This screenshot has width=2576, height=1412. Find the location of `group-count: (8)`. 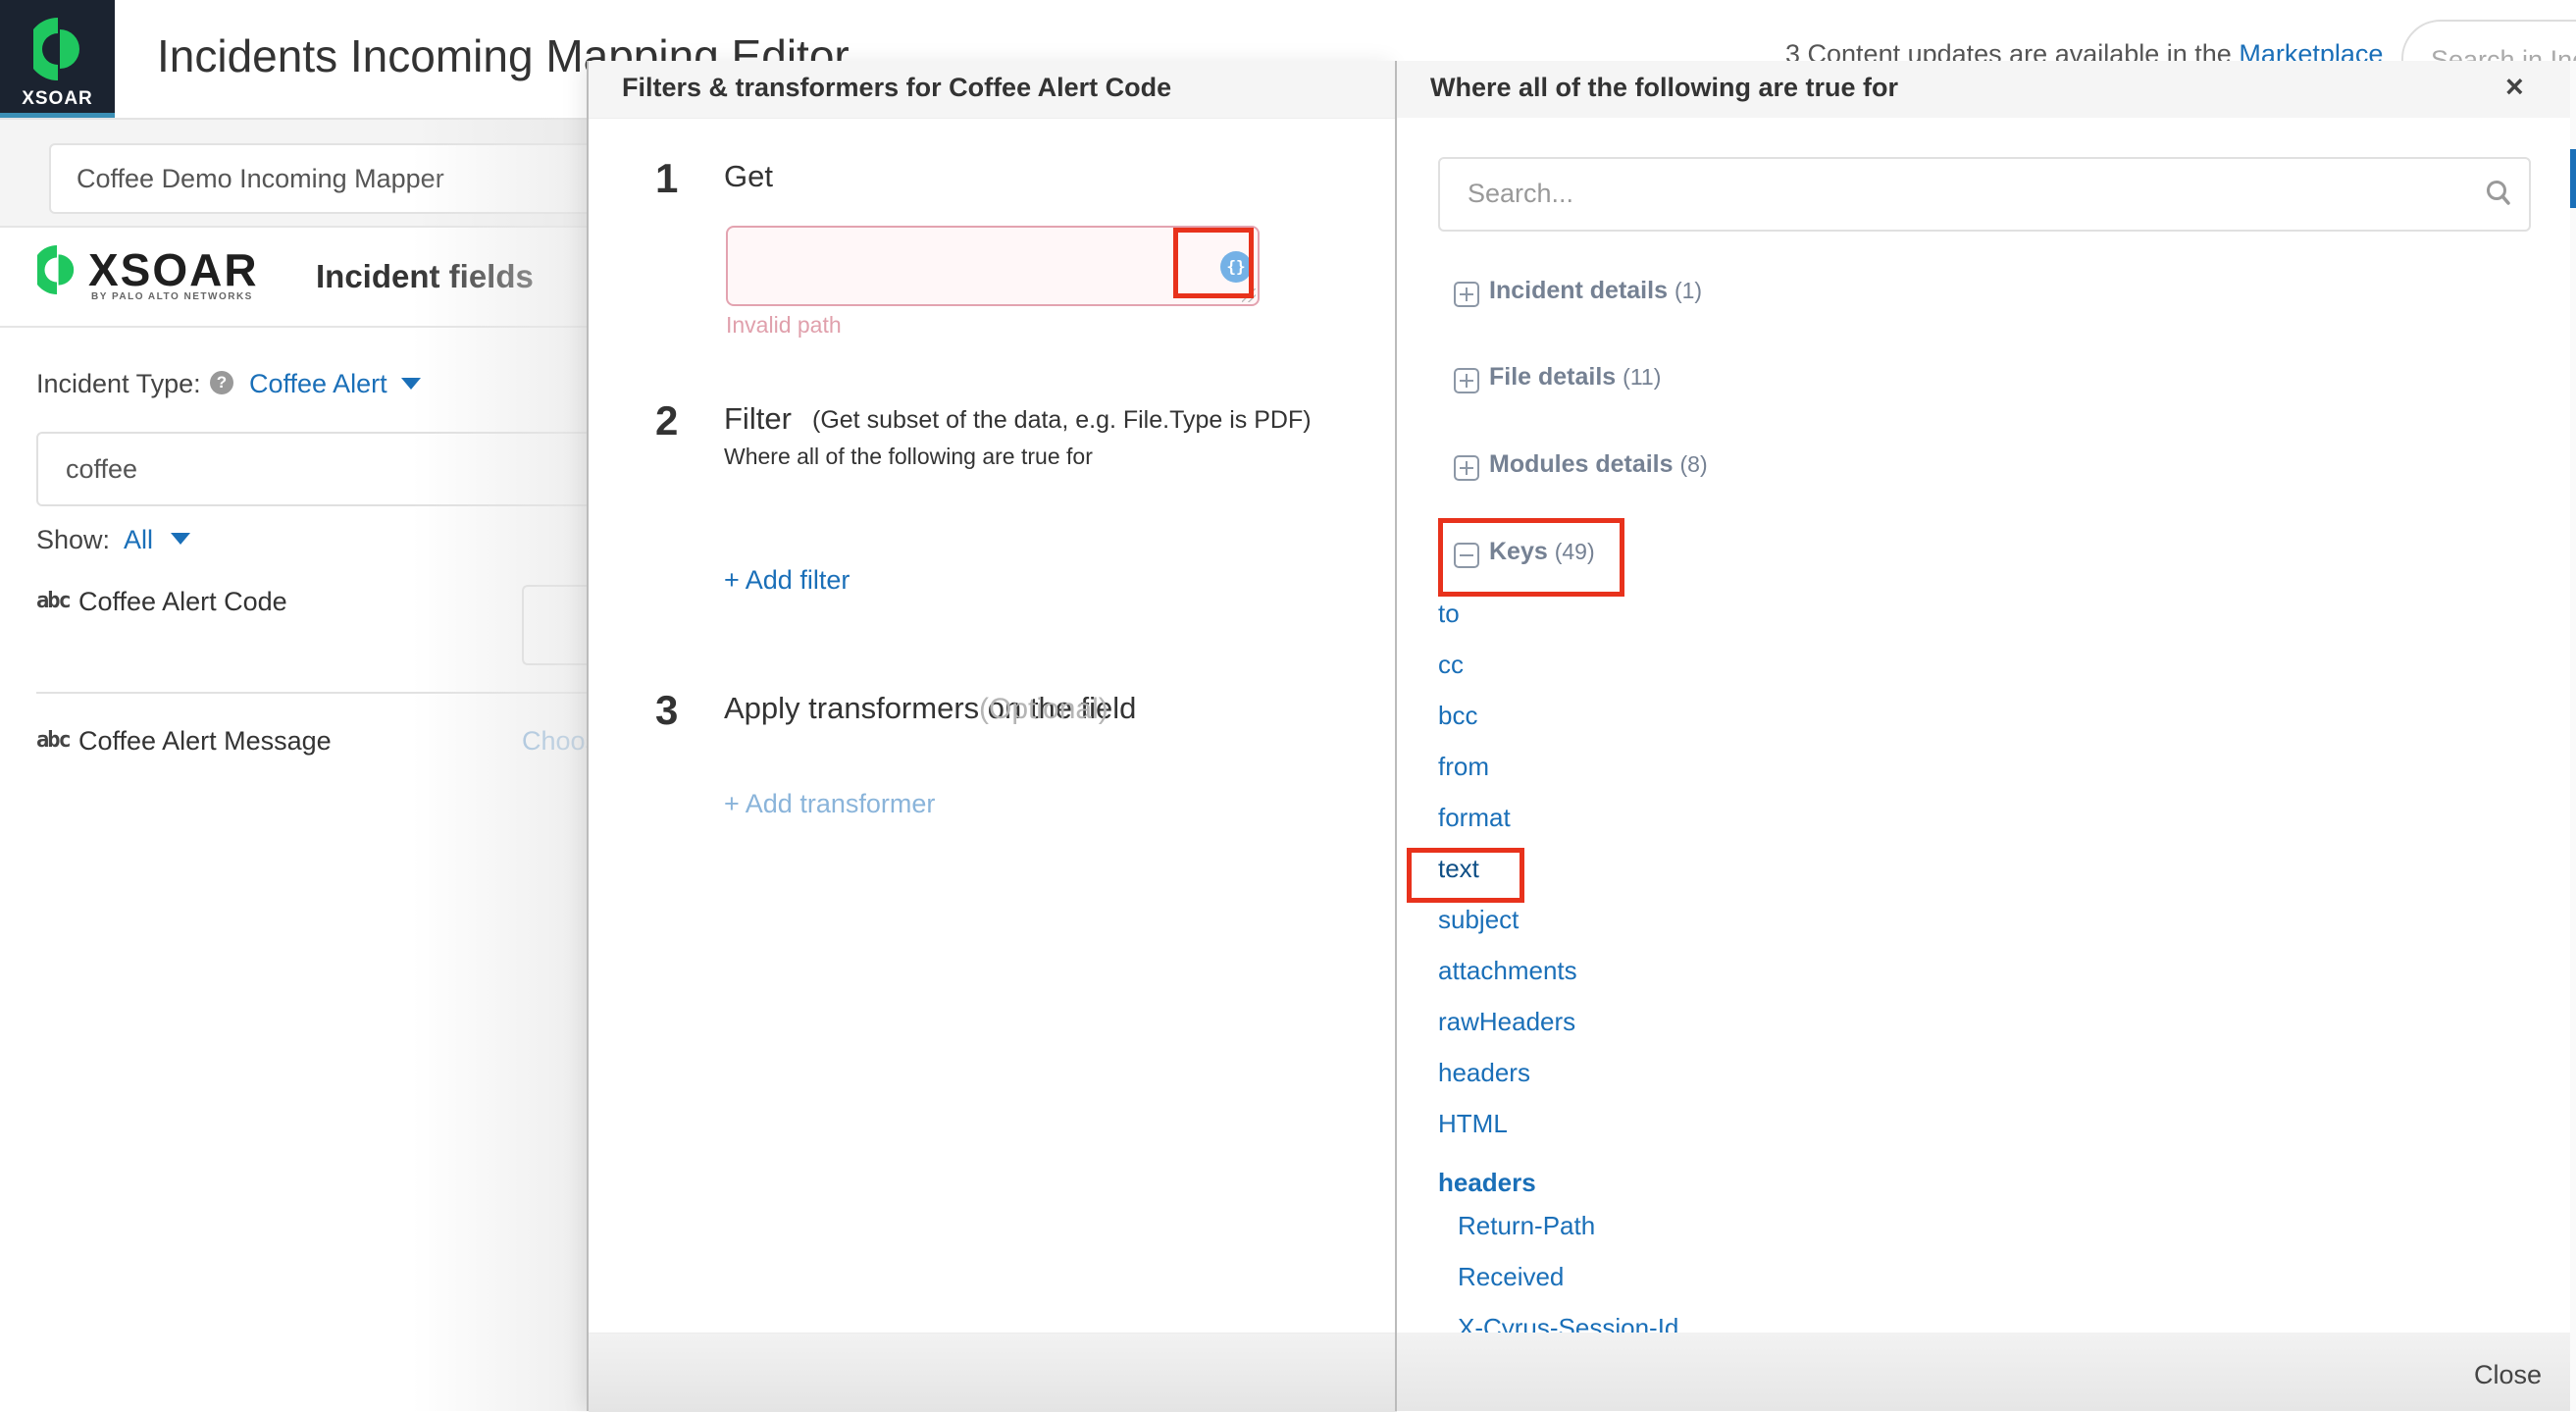

group-count: (8) is located at coordinates (1693, 464).